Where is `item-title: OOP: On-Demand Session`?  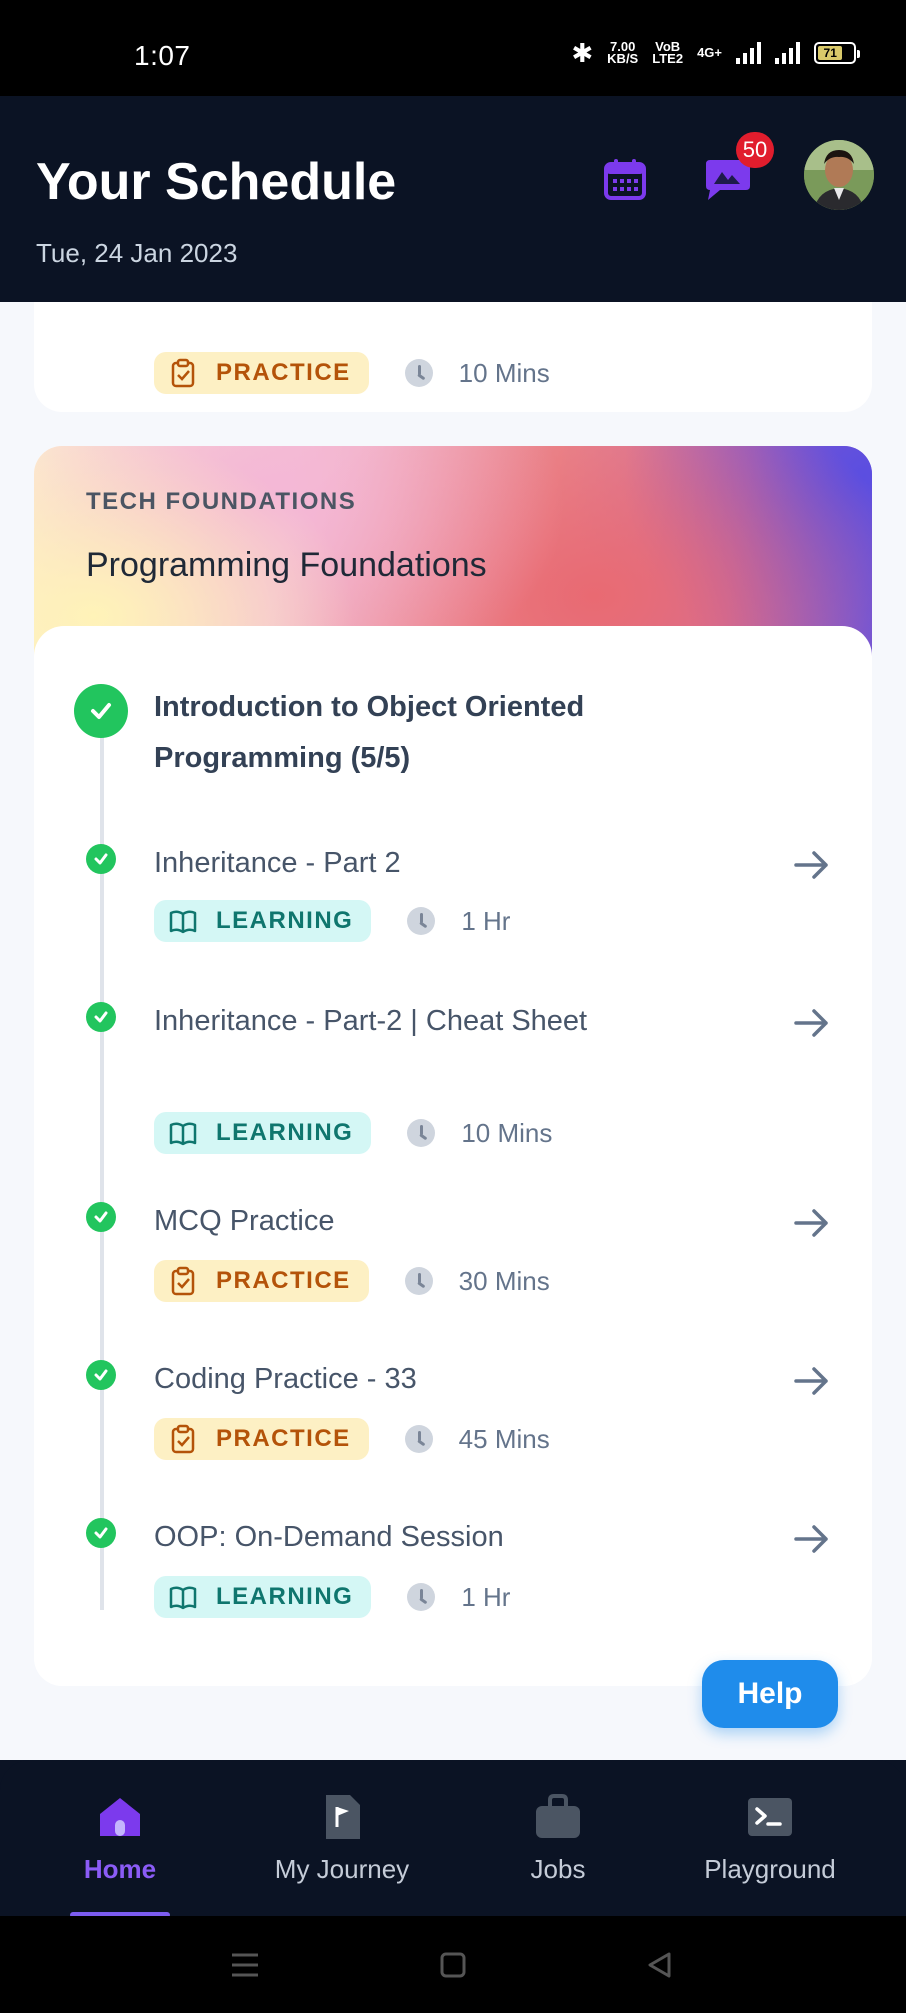 item-title: OOP: On-Demand Session is located at coordinates (329, 1537).